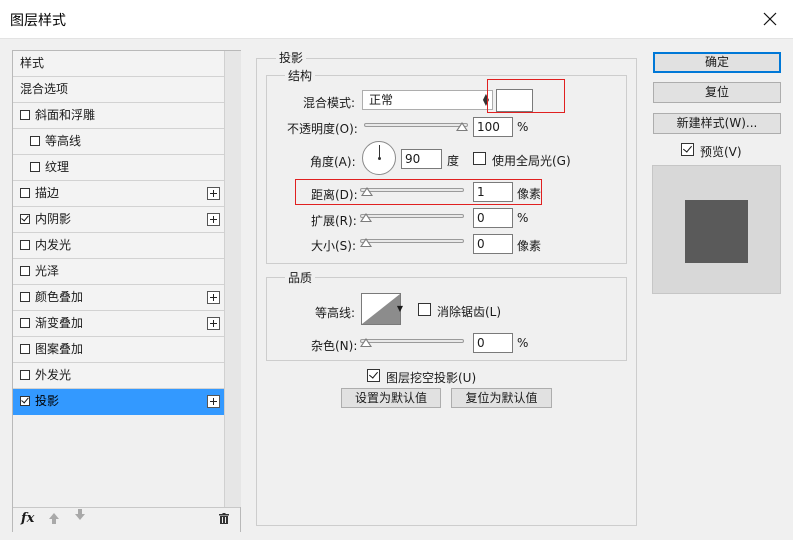 Image resolution: width=793 pixels, height=540 pixels. I want to click on blend-mode-select: 正常 ▲ ▼, so click(427, 100).